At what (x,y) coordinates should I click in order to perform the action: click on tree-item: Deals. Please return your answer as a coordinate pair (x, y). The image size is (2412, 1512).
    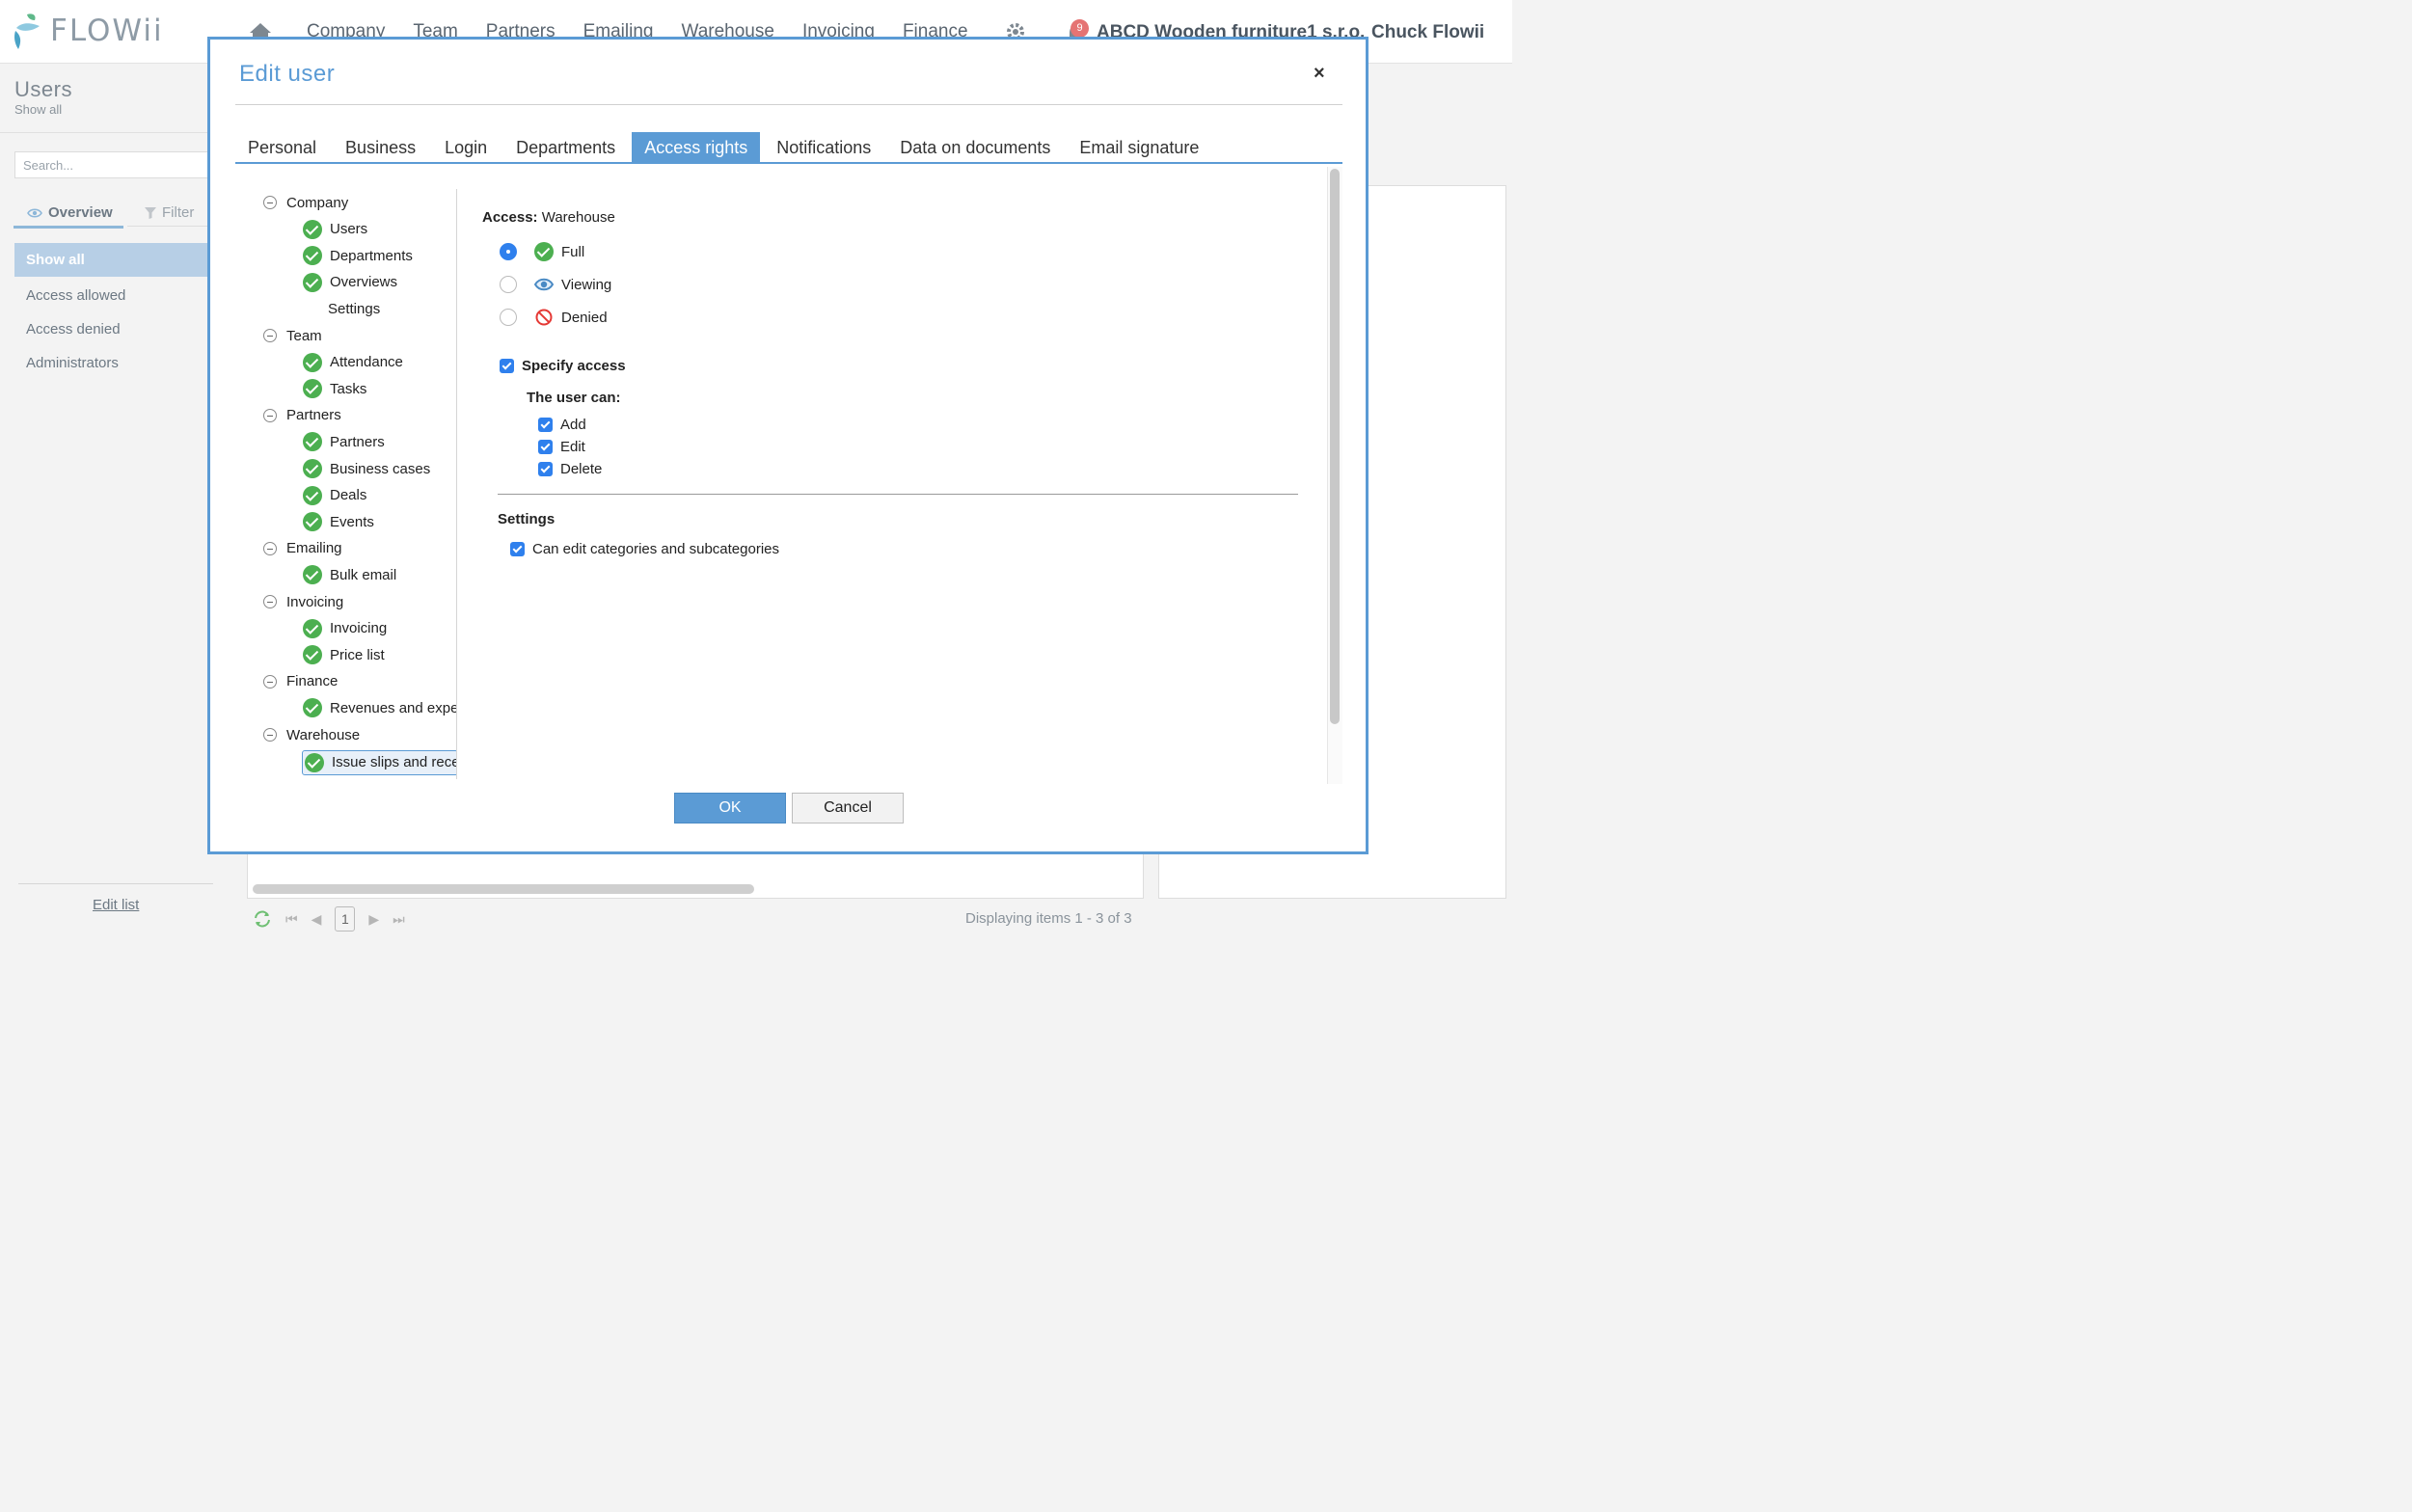
    Looking at the image, I should click on (334, 495).